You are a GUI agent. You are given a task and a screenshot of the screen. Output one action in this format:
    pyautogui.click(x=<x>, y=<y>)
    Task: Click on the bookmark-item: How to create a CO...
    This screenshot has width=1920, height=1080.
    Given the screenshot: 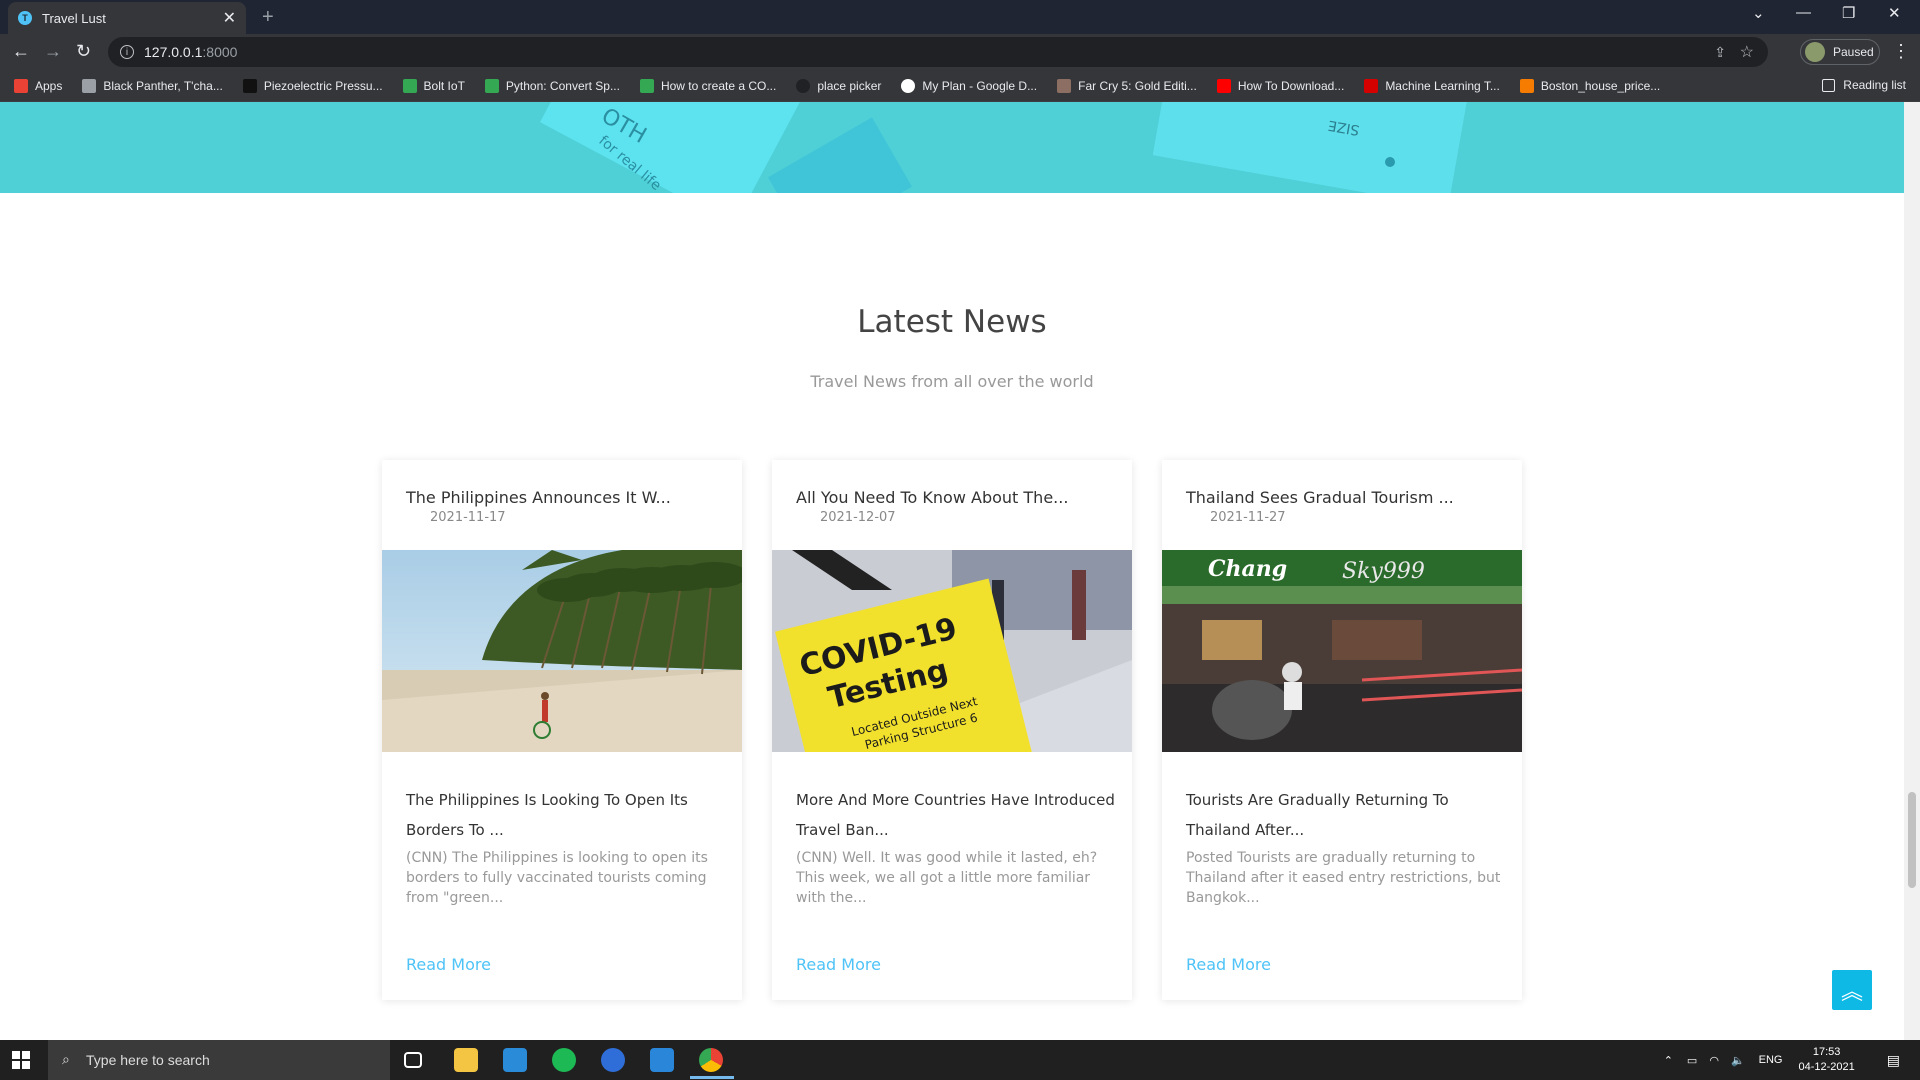 What is the action you would take?
    pyautogui.click(x=707, y=85)
    